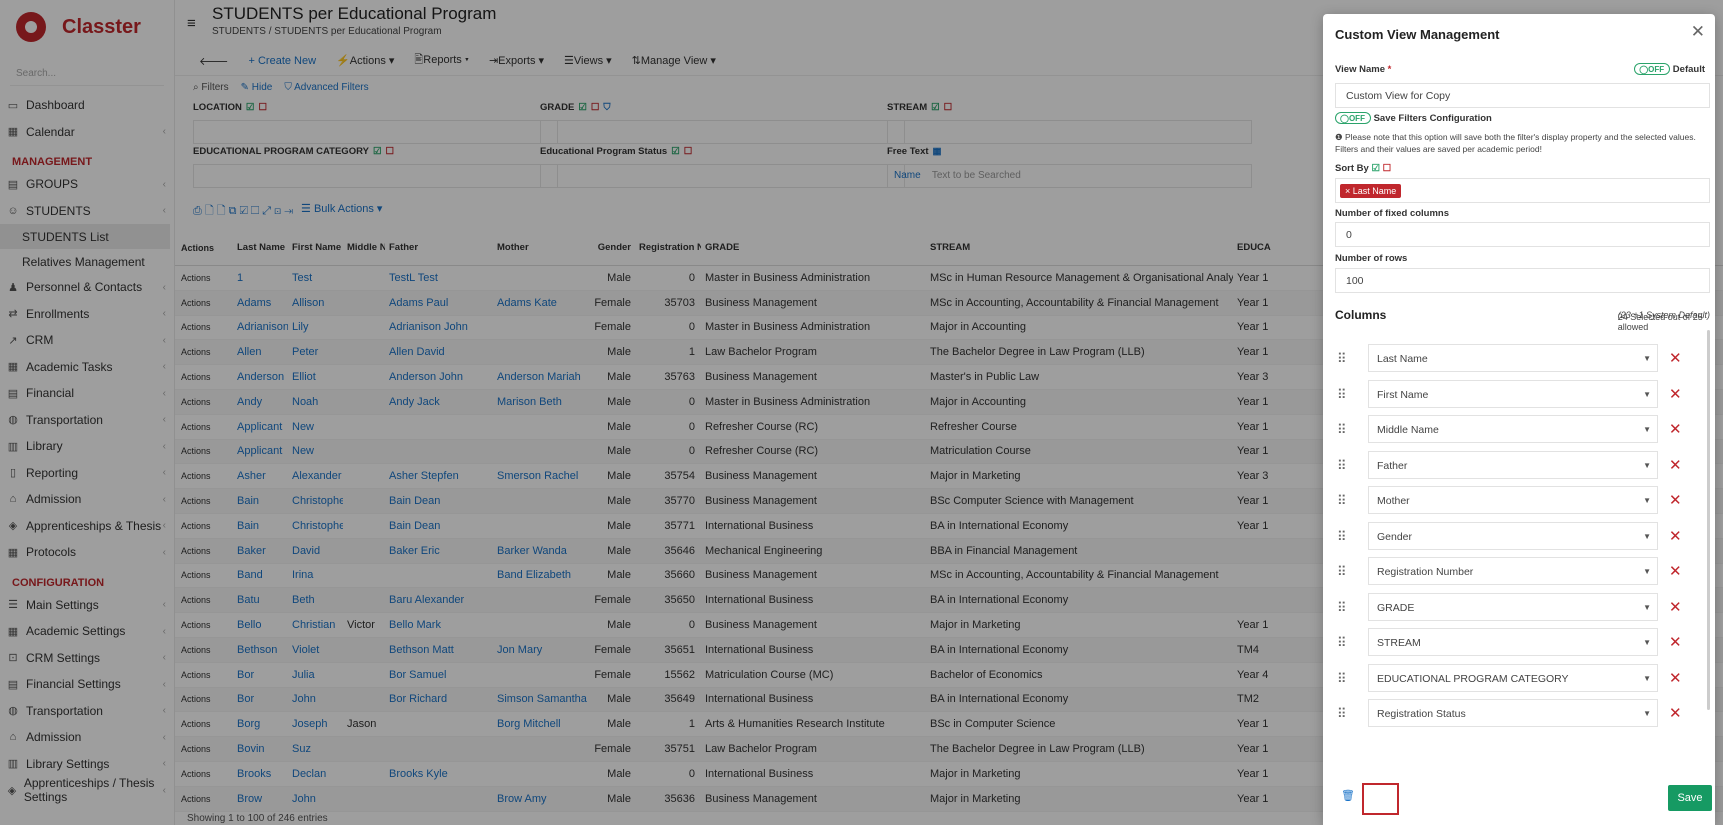 This screenshot has width=1723, height=825. Describe the element at coordinates (1513, 606) in the screenshot. I see `column-select: GRADE ▼` at that location.